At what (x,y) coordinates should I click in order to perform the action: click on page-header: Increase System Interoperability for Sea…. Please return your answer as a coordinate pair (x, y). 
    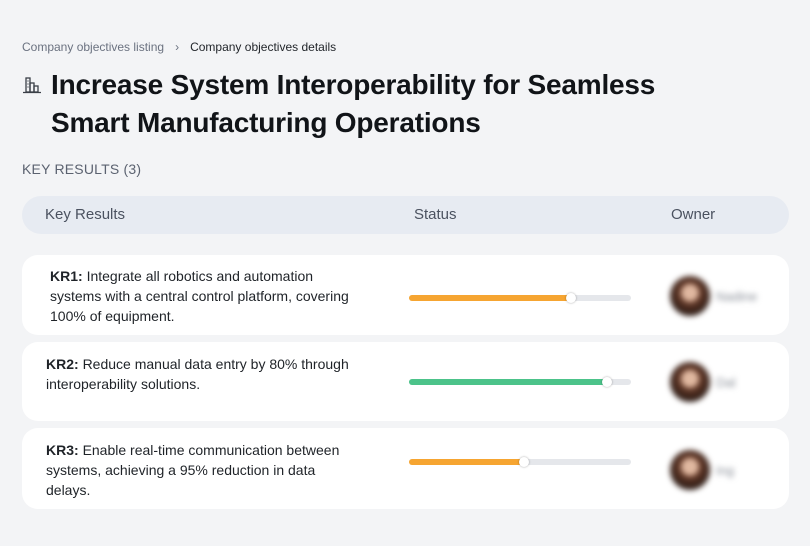
    Looking at the image, I should click on (346, 104).